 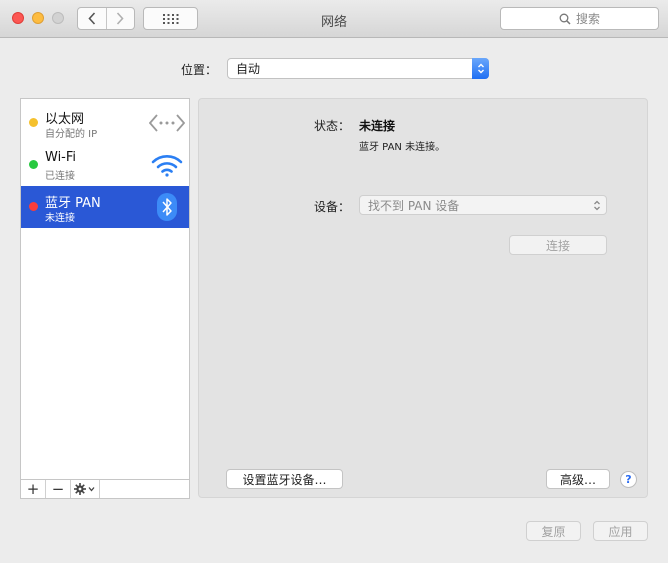 I want to click on service-status: 已连接, so click(x=60, y=176).